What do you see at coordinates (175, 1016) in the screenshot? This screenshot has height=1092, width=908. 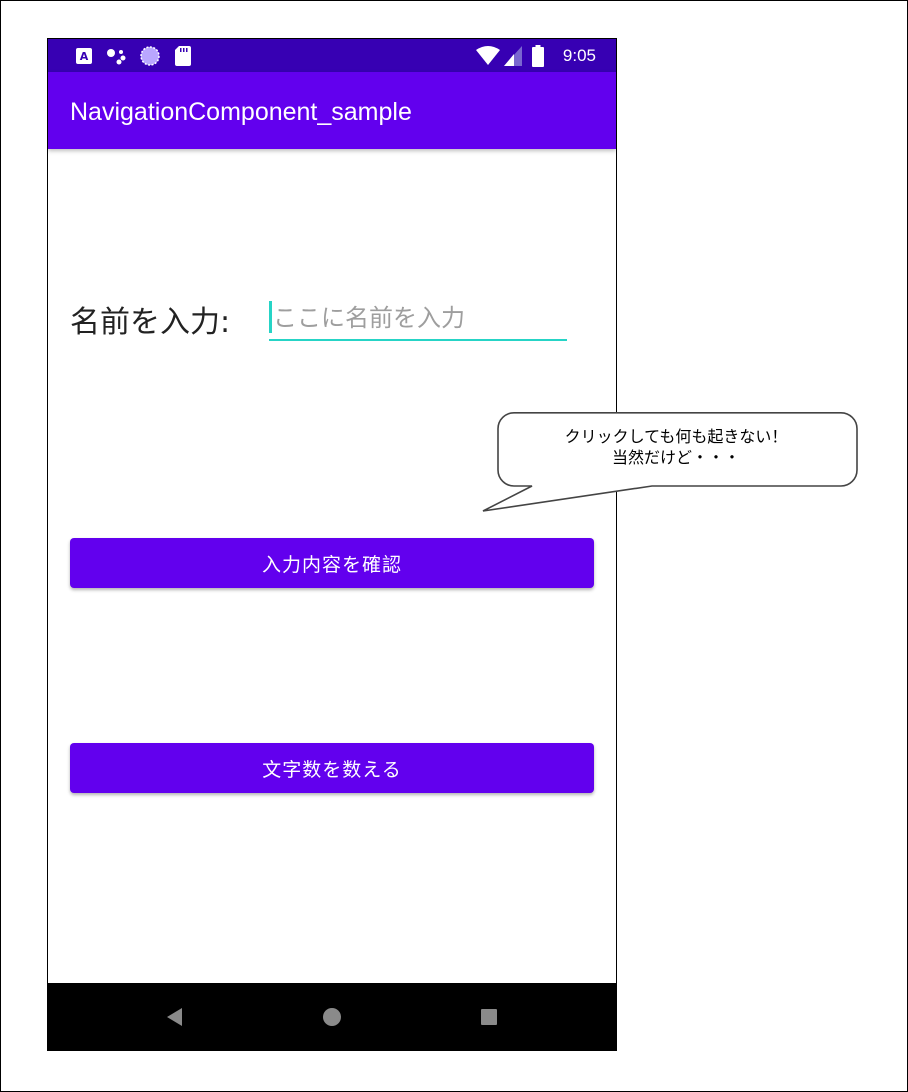 I see `back-icon` at bounding box center [175, 1016].